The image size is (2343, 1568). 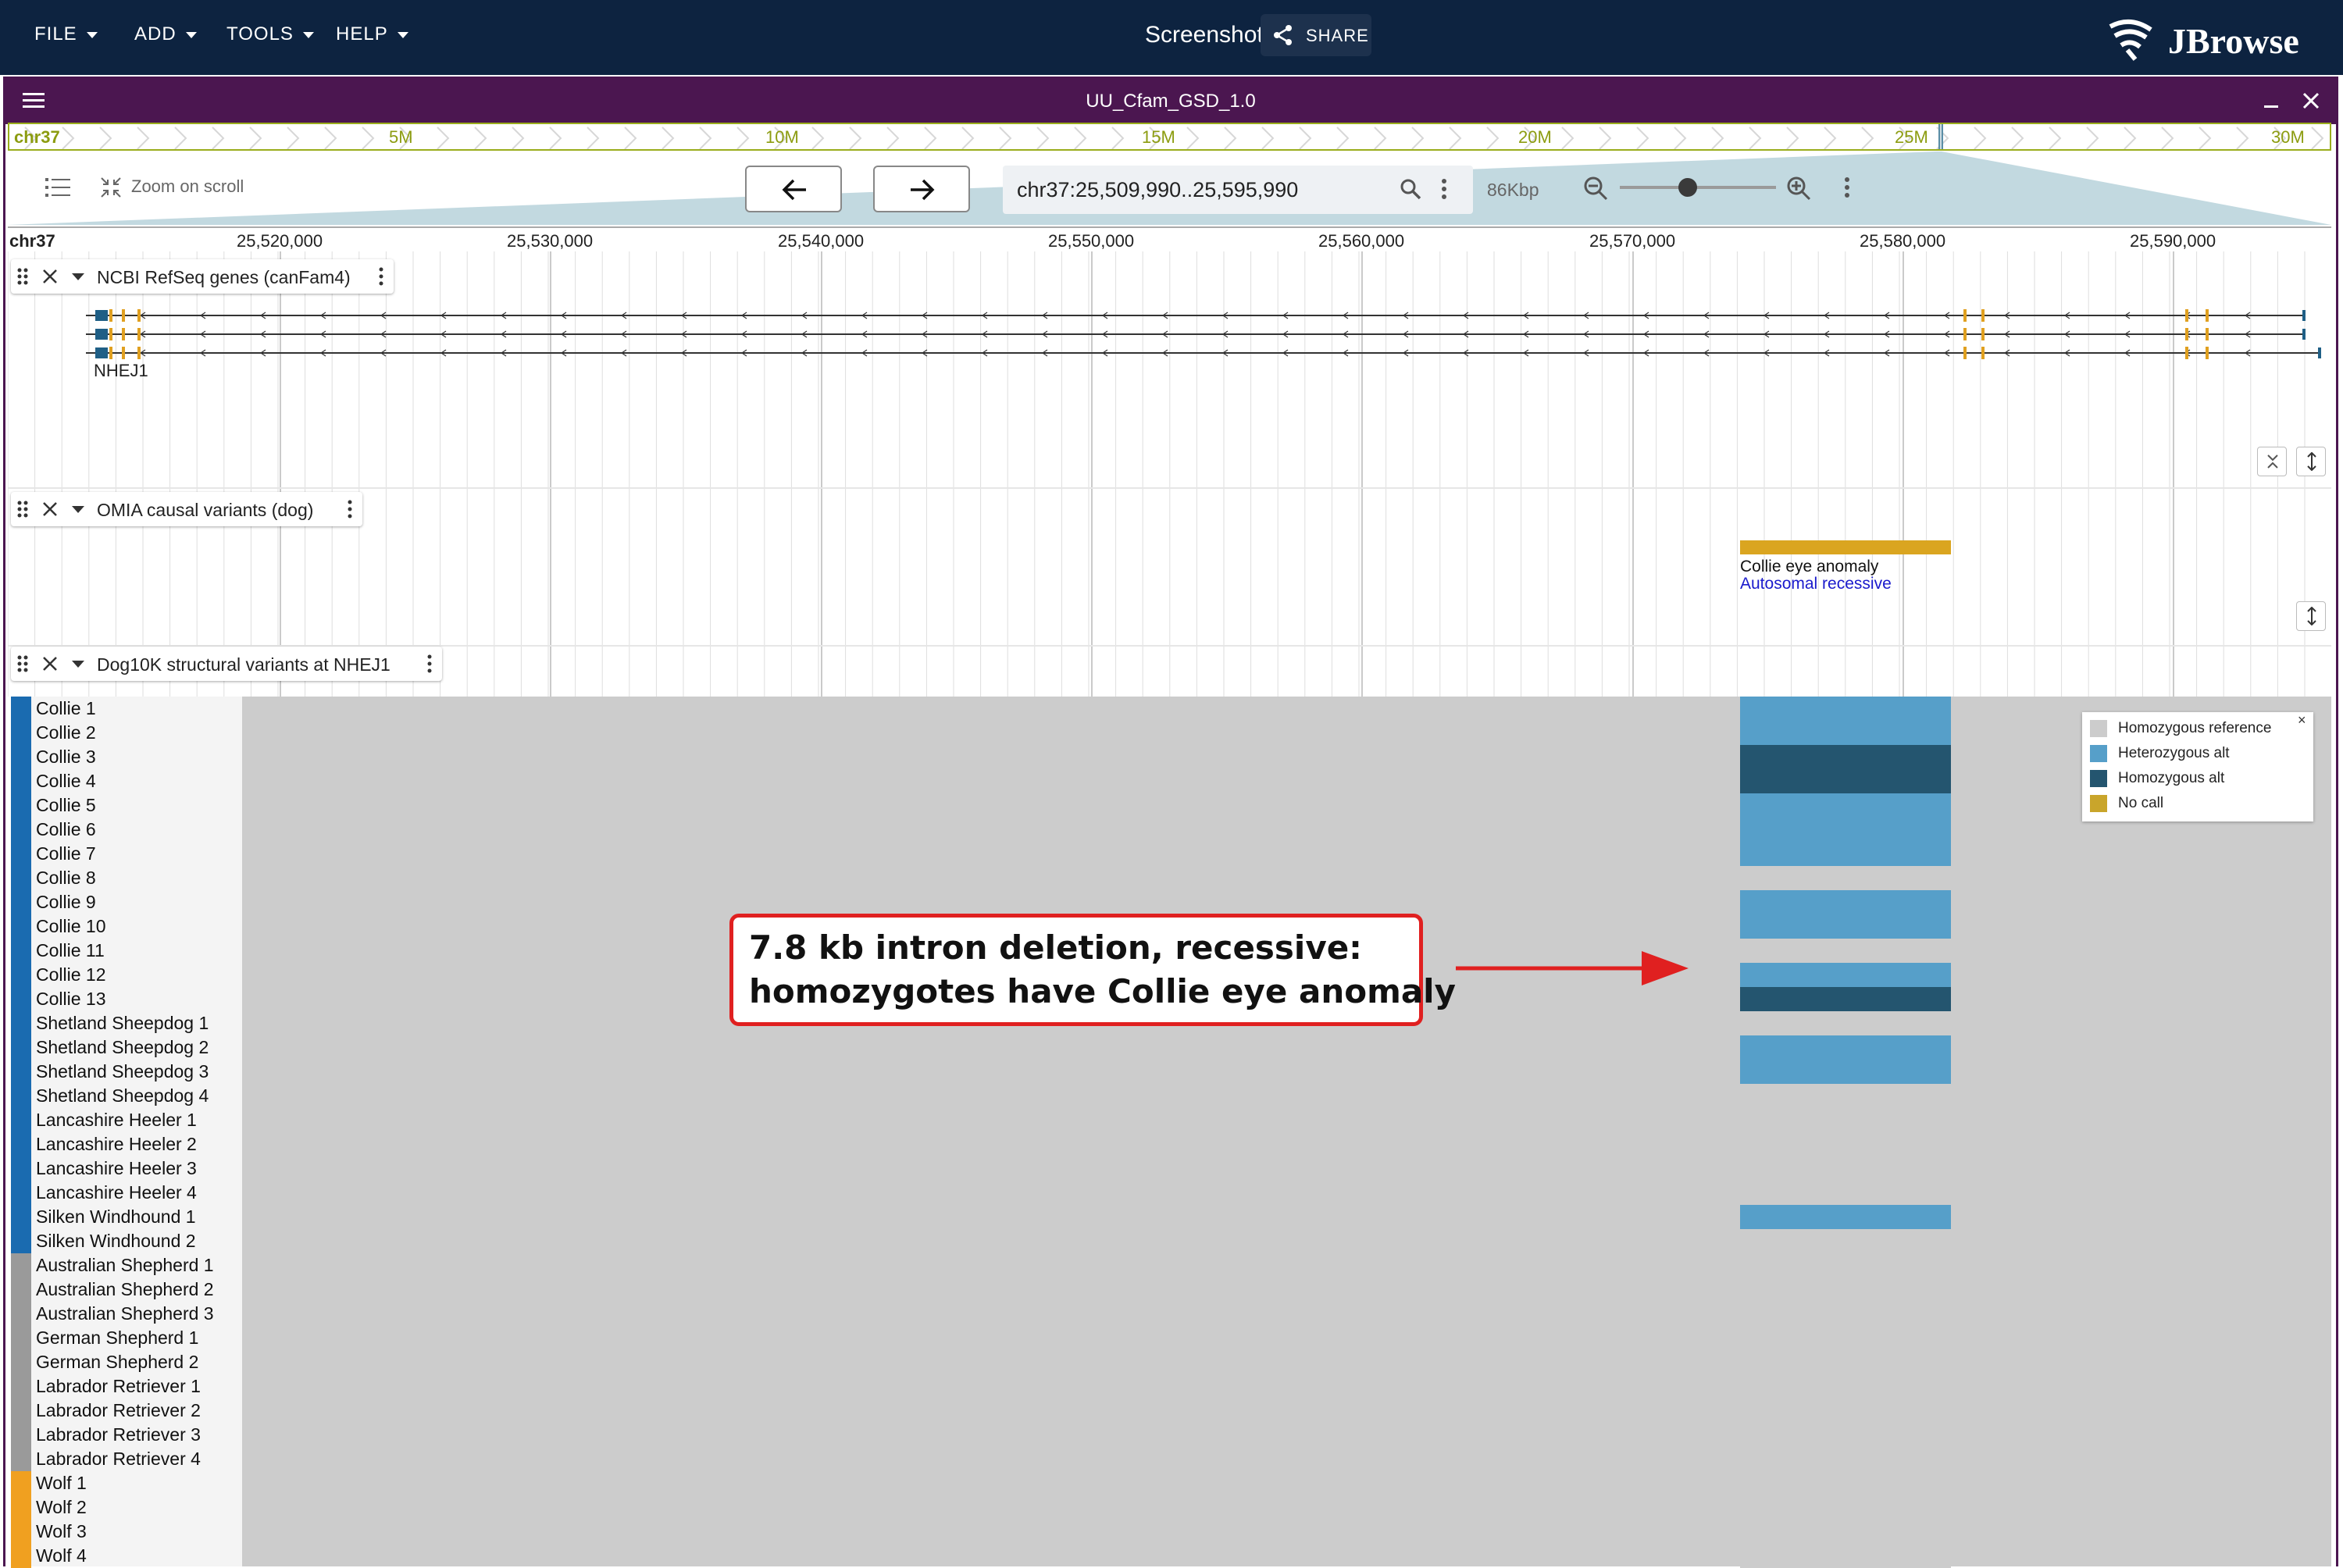 I want to click on callout-line: homozygotes have Collie eye anomaly, so click(x=1102, y=991).